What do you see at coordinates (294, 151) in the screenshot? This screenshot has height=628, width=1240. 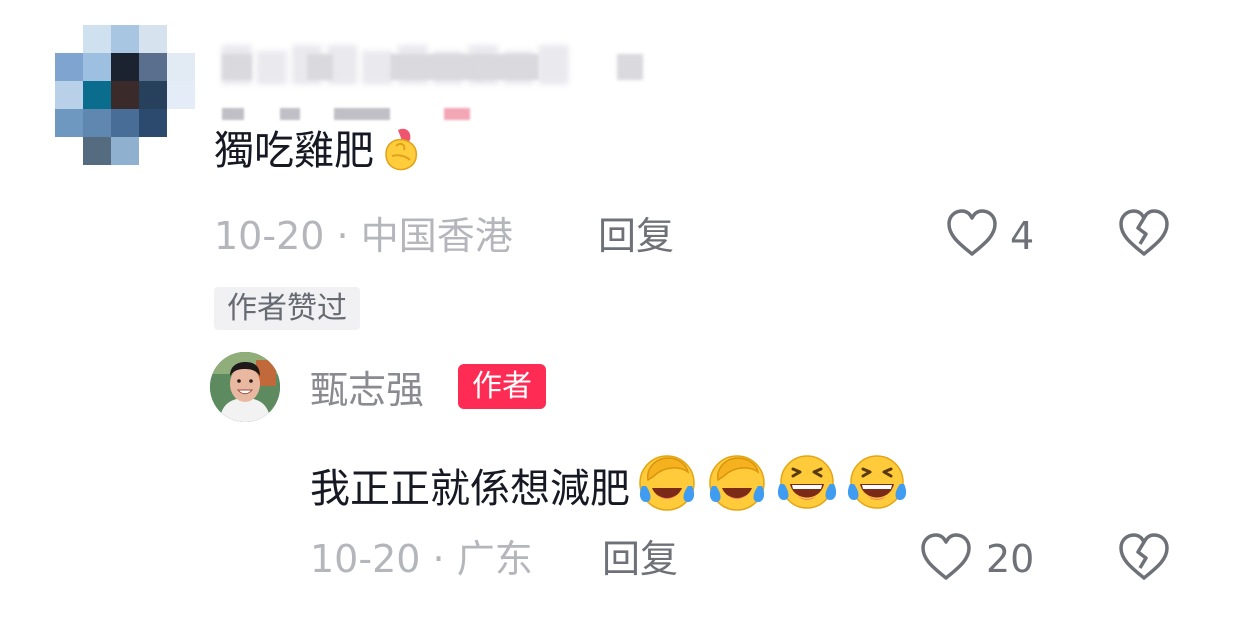 I see `comment-text-content: 獨吃雞肥` at bounding box center [294, 151].